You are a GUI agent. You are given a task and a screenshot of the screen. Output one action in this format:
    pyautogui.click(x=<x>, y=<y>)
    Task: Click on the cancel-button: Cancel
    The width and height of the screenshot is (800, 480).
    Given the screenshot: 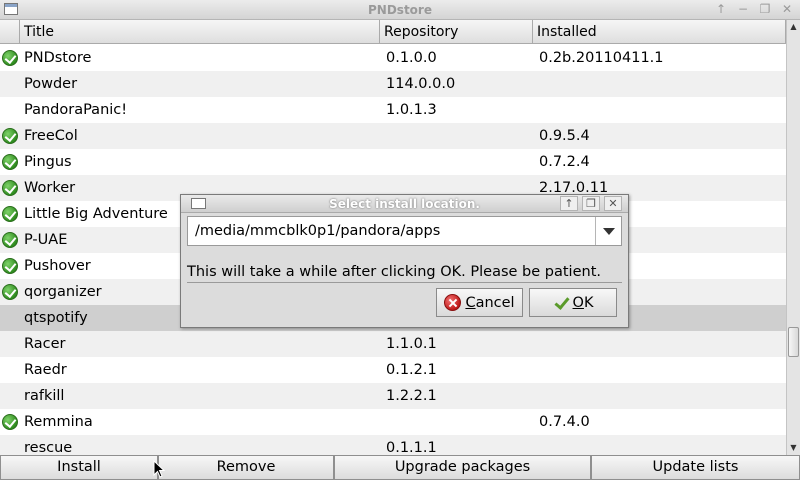 What is the action you would take?
    pyautogui.click(x=479, y=302)
    